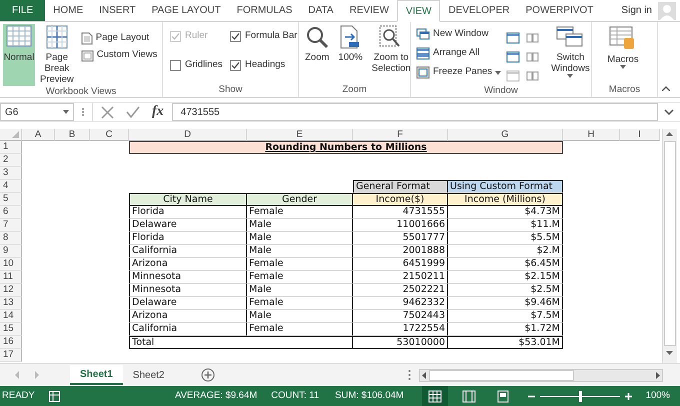  What do you see at coordinates (400, 199) in the screenshot?
I see `table-header-cell: Income($)` at bounding box center [400, 199].